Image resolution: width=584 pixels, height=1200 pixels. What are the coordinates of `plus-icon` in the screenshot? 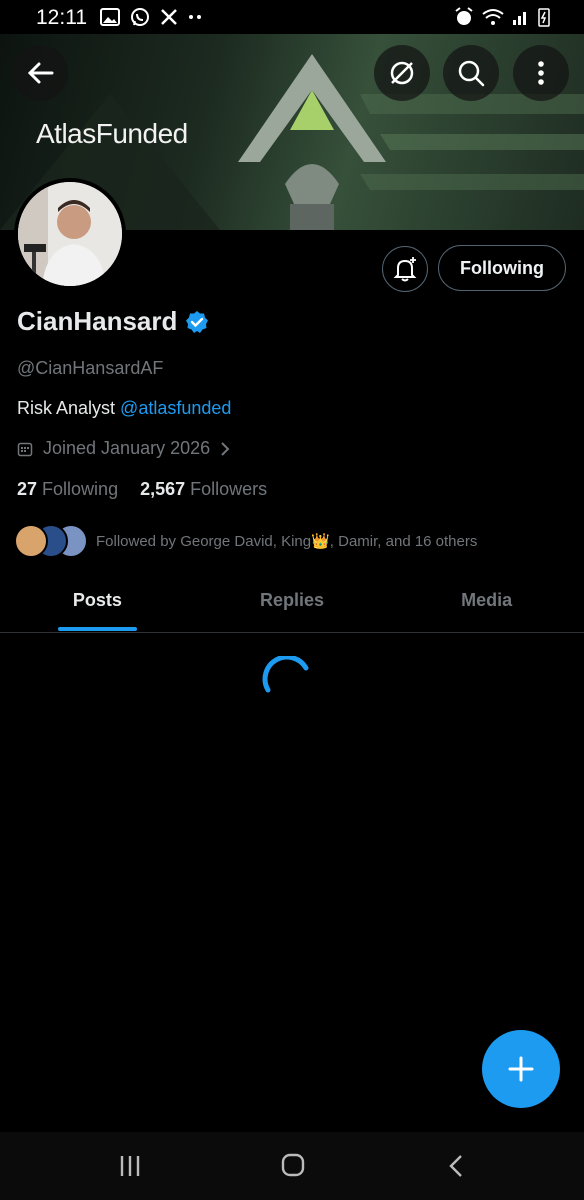 It's located at (521, 1069).